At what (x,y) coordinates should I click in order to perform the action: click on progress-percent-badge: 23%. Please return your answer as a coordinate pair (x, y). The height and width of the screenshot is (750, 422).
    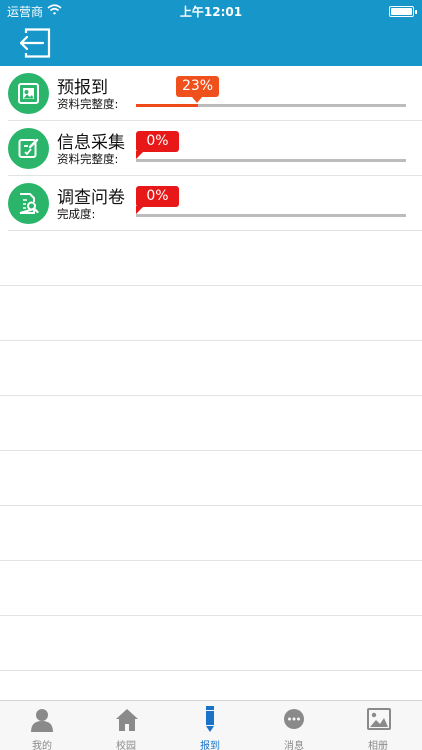
    Looking at the image, I should click on (197, 89).